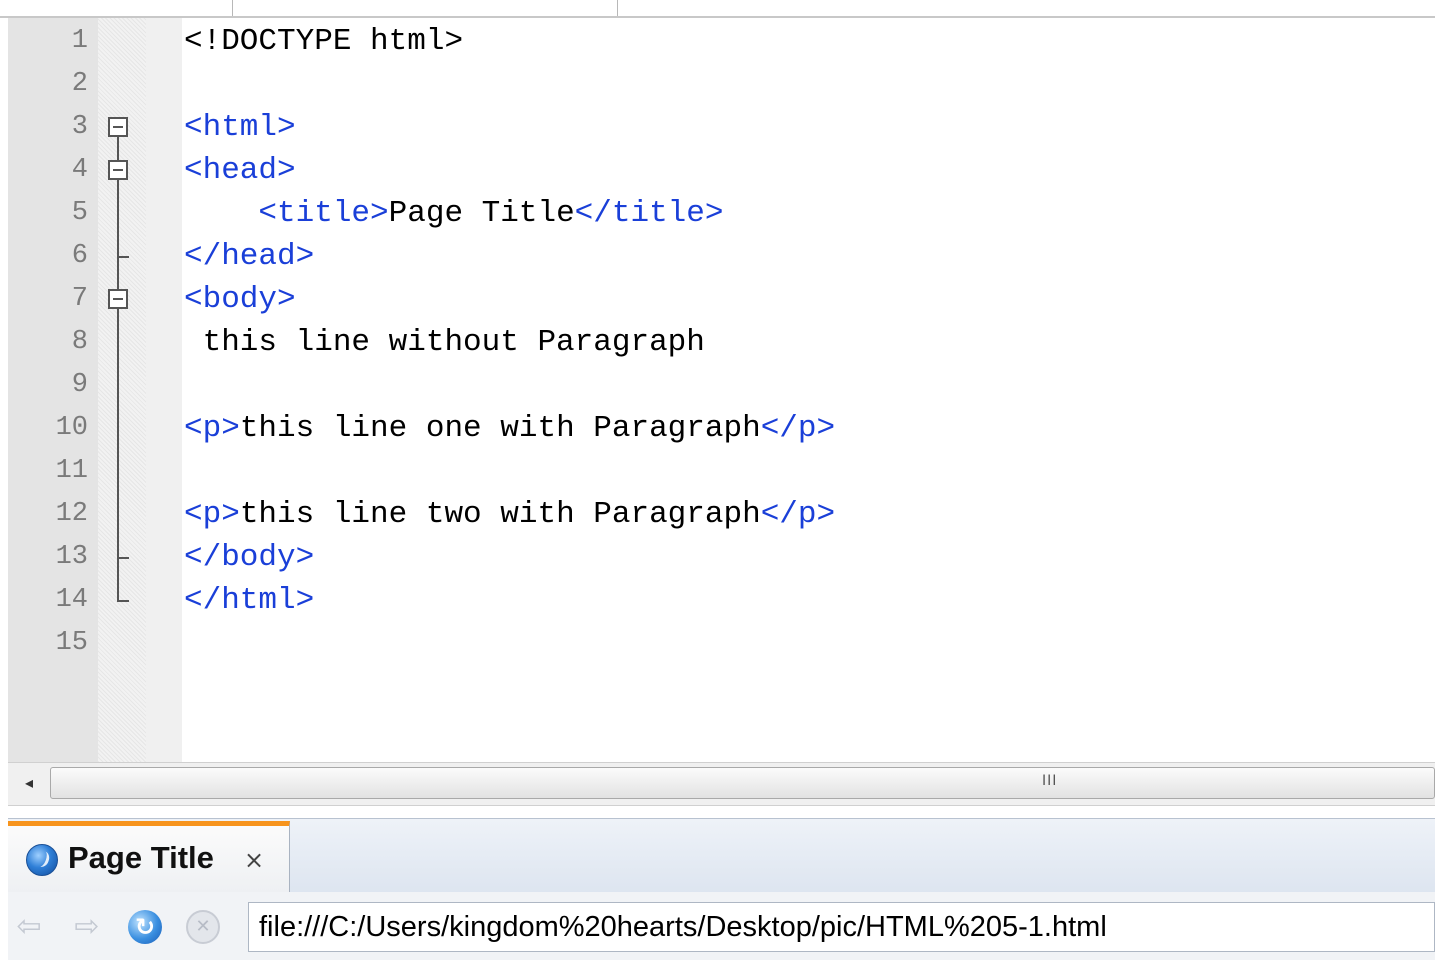 This screenshot has height=960, width=1435. Describe the element at coordinates (71, 514) in the screenshot. I see `line-number: 12` at that location.